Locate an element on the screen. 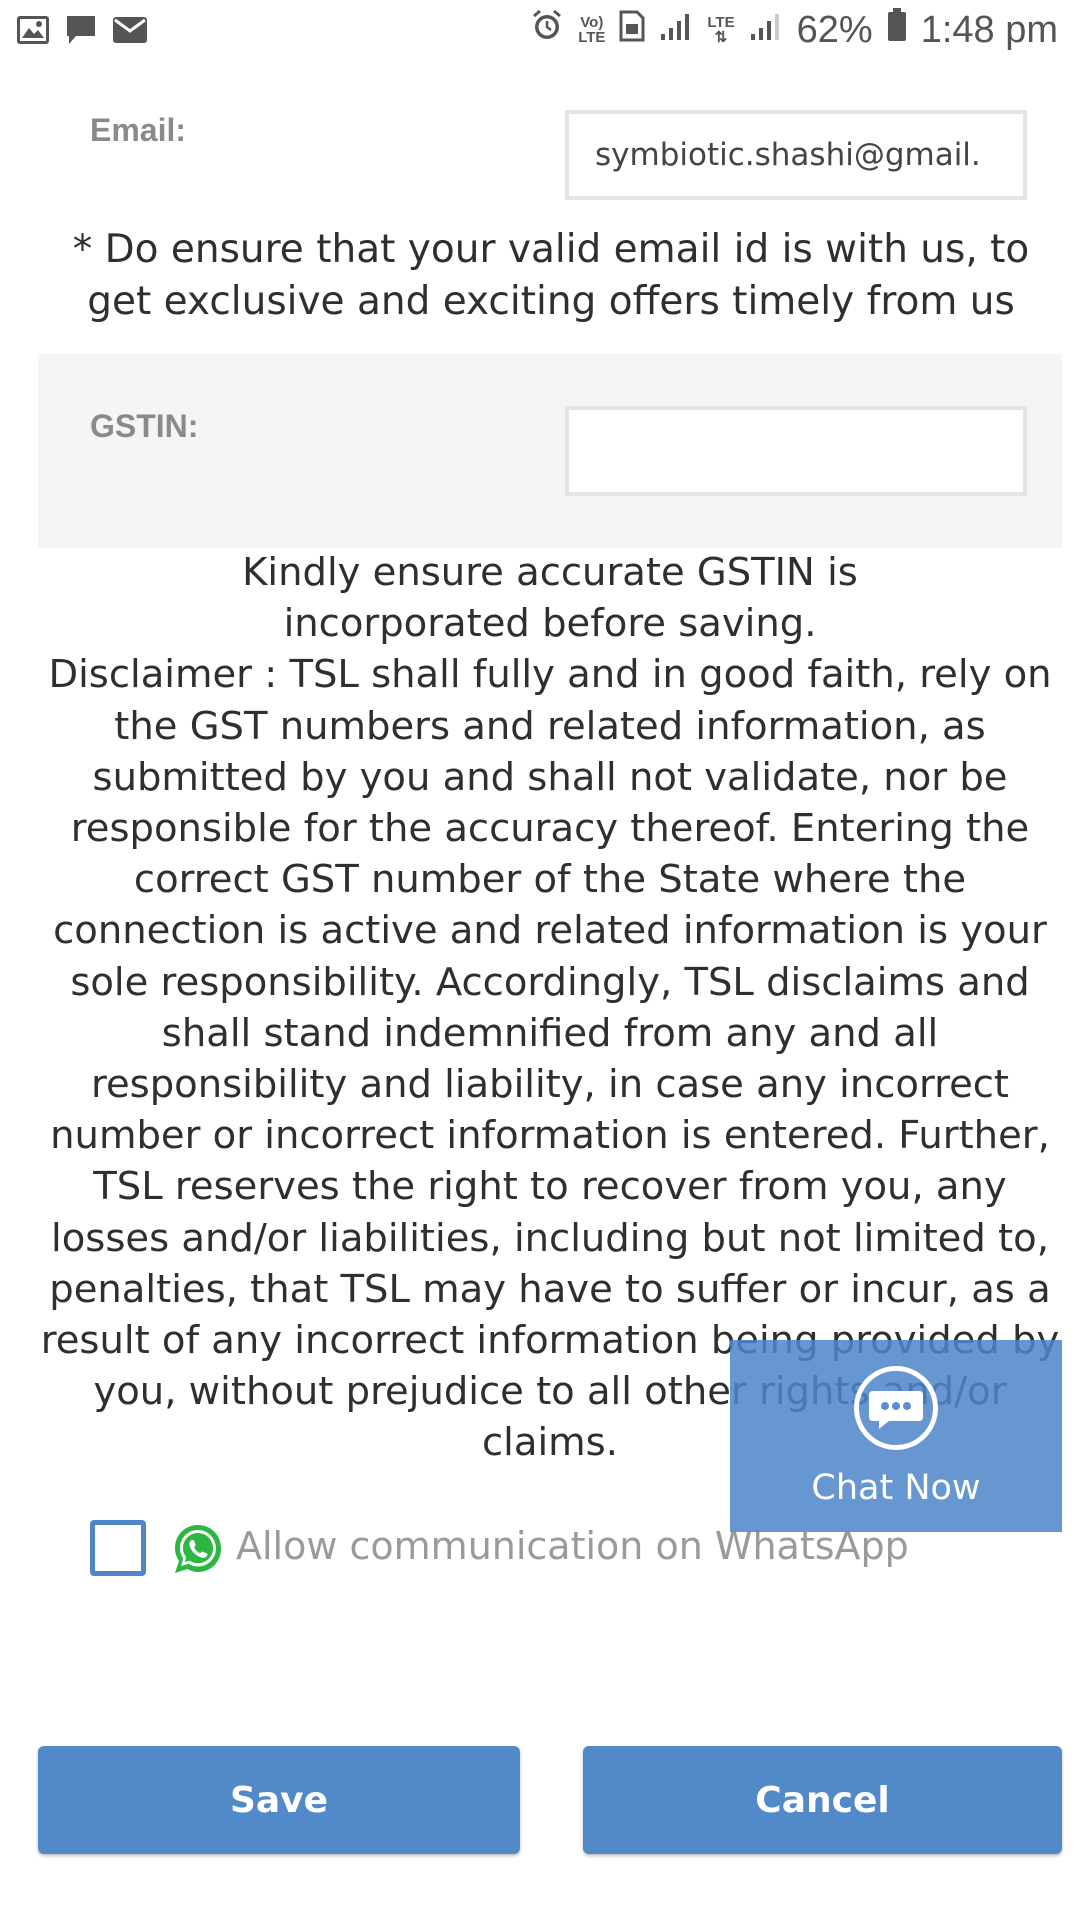  cancel-button: Cancel is located at coordinates (822, 1800).